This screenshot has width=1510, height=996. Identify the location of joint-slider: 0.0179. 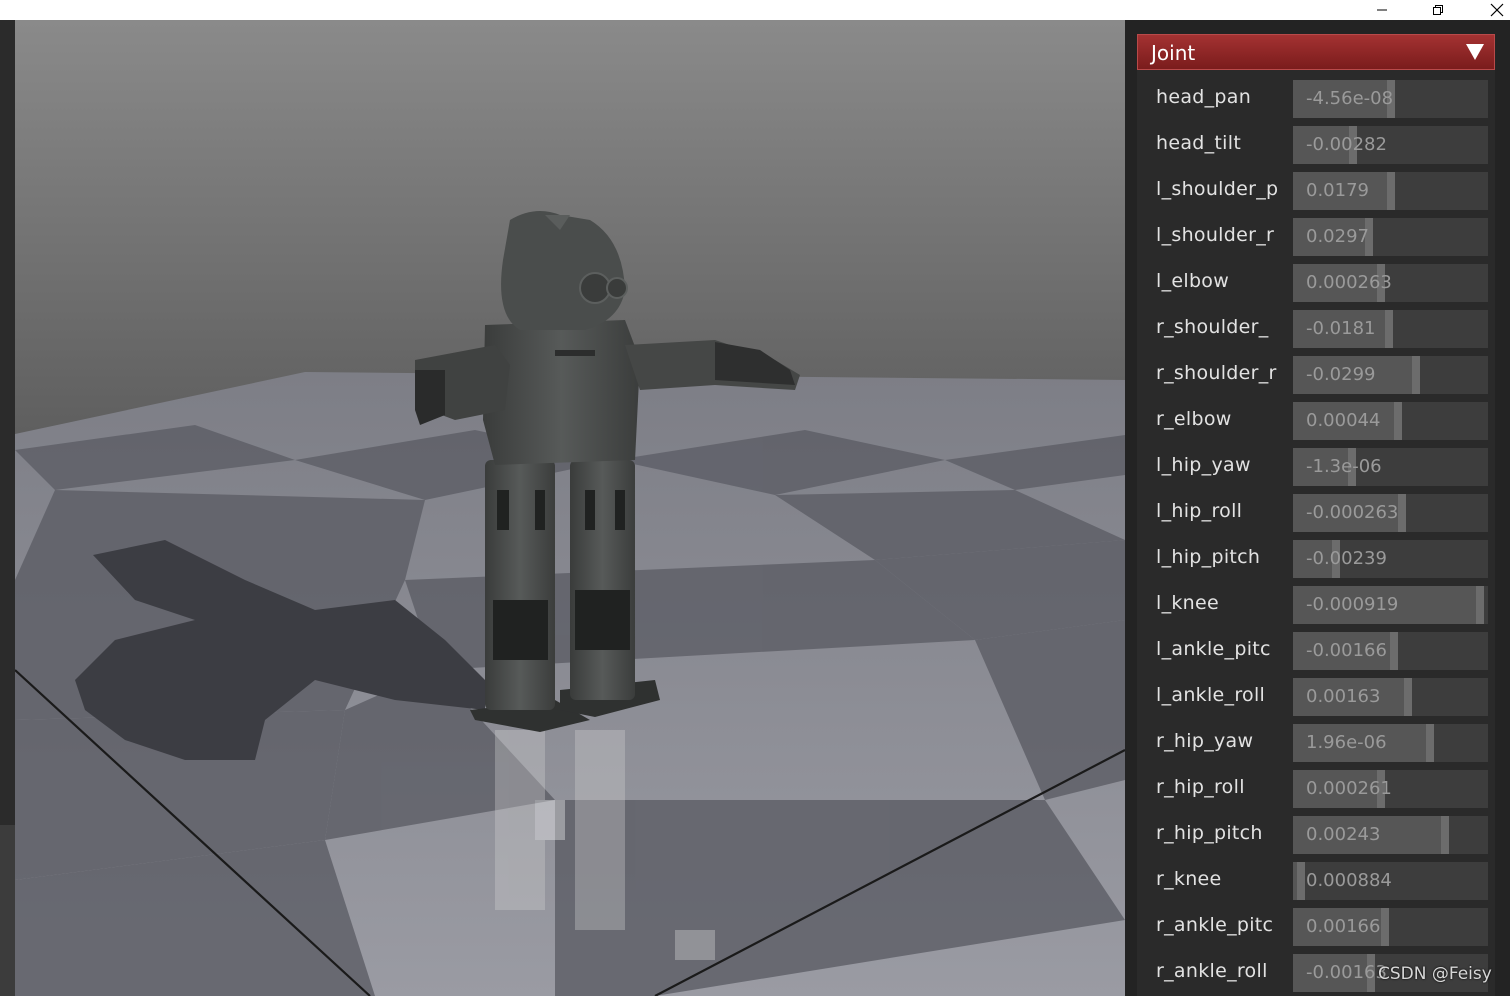
(1390, 191).